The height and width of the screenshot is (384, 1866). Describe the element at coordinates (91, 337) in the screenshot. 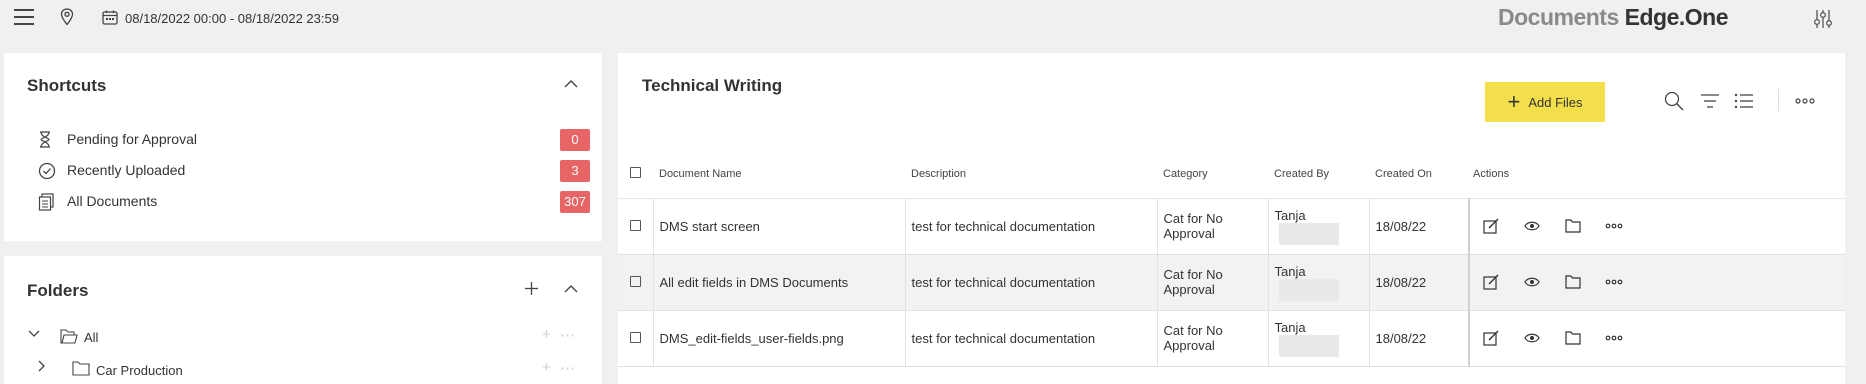

I see `folder-label: All` at that location.